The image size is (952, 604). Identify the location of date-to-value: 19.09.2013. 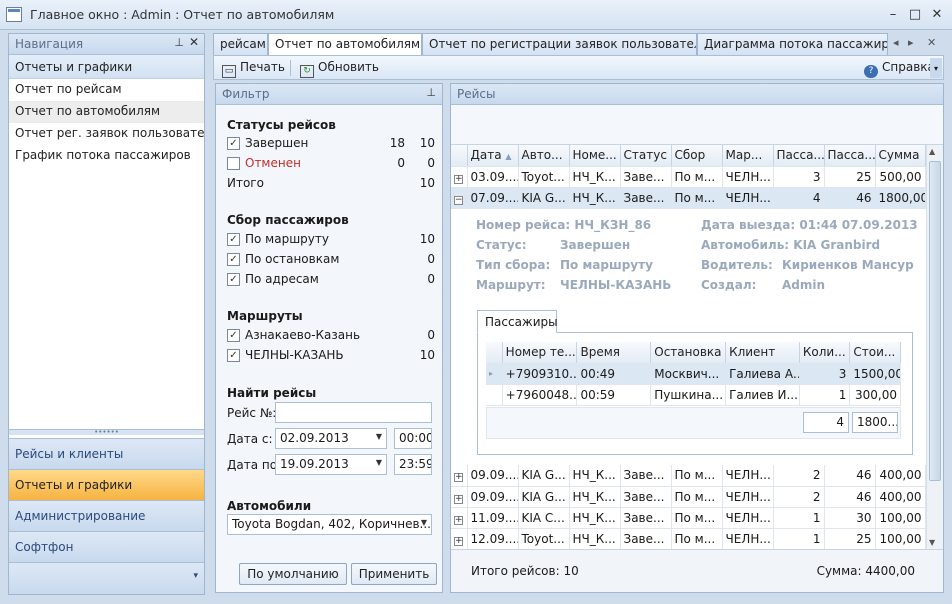
(314, 464).